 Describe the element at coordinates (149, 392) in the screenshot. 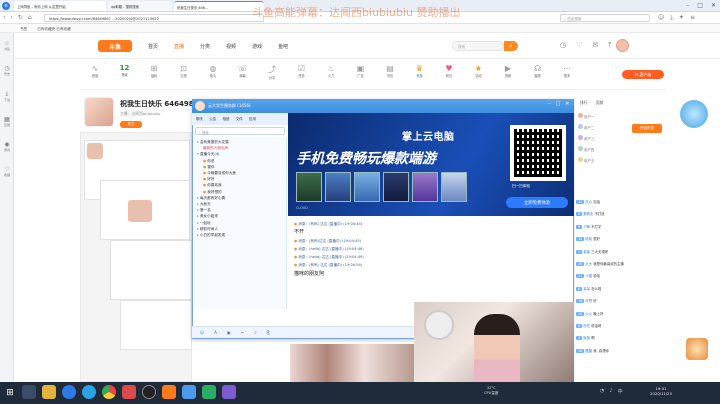

I see `taskbar-app-obs` at that location.